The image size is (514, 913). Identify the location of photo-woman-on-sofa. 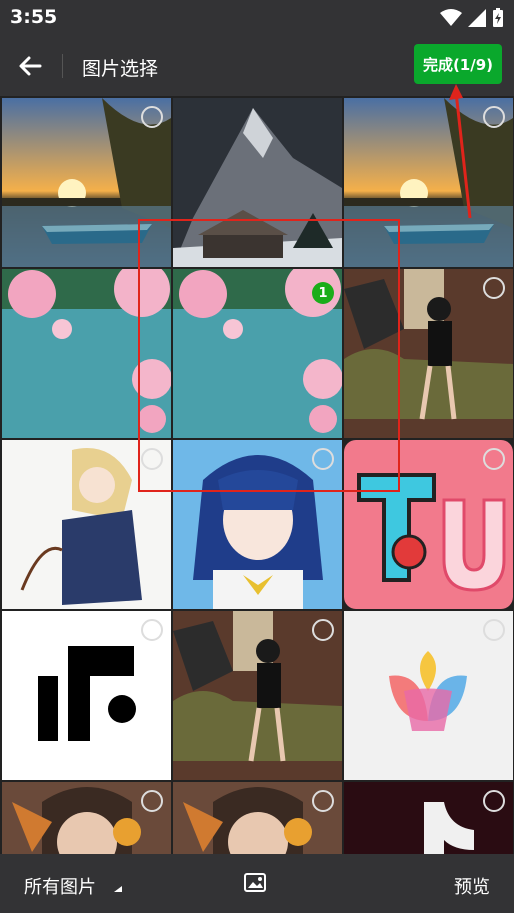
(428, 353).